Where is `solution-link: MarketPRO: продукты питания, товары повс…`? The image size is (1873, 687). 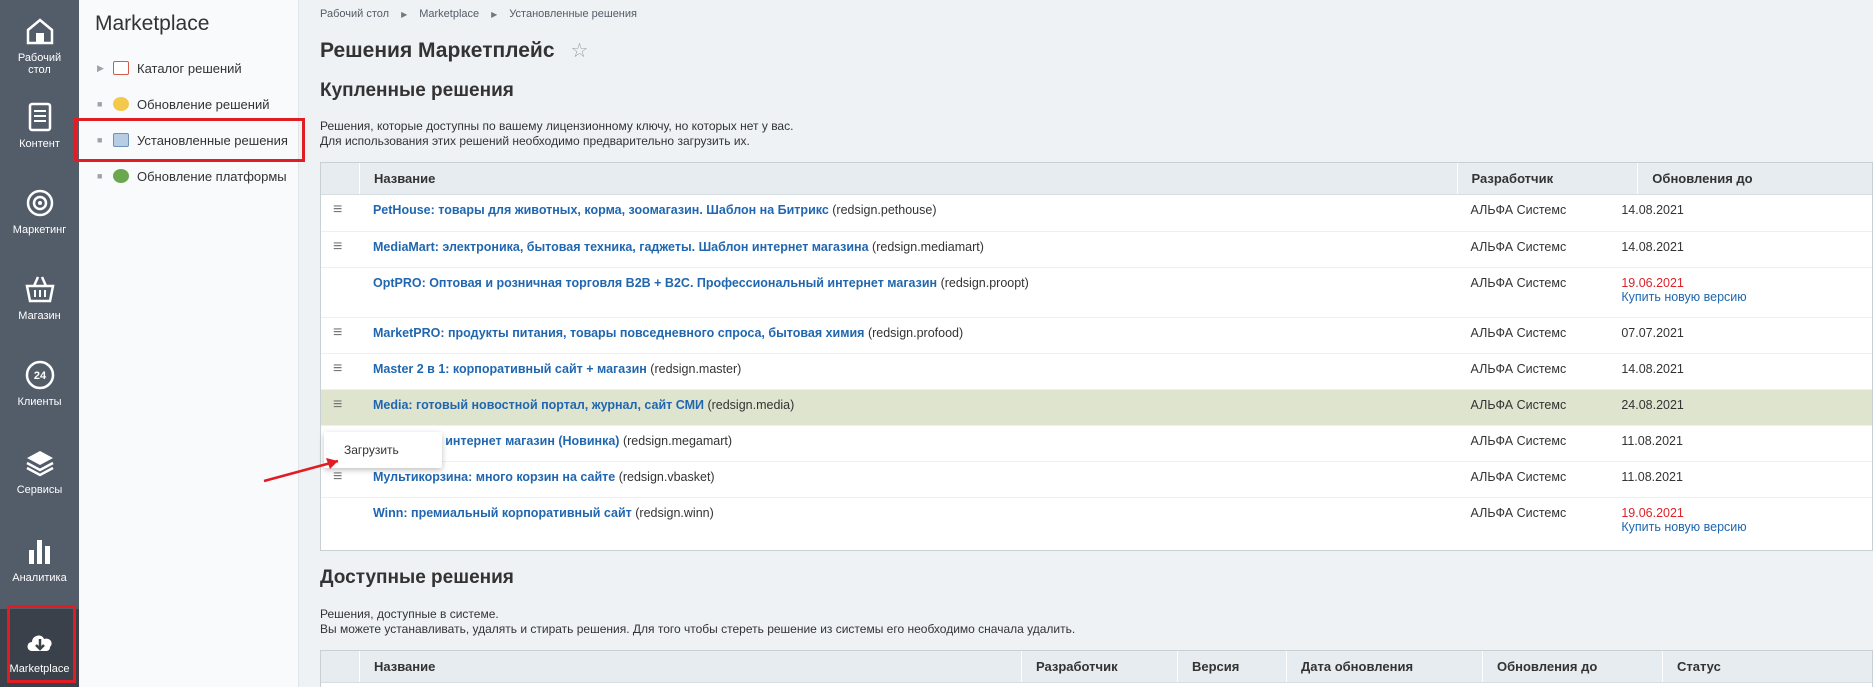
solution-link: MarketPRO: продукты питания, товары повс… is located at coordinates (619, 333).